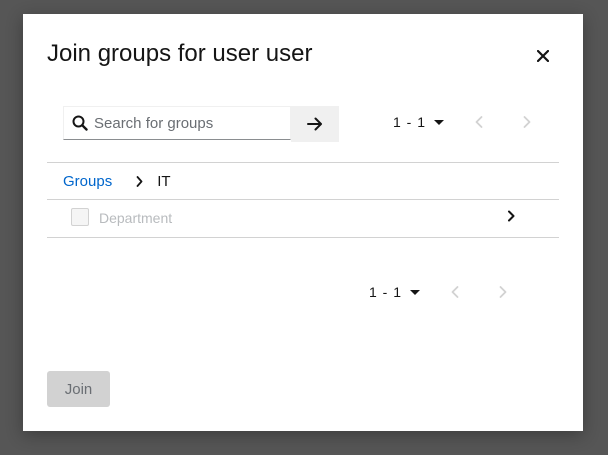 This screenshot has width=608, height=455. I want to click on toolbar: 1 - 1, so click(313, 124).